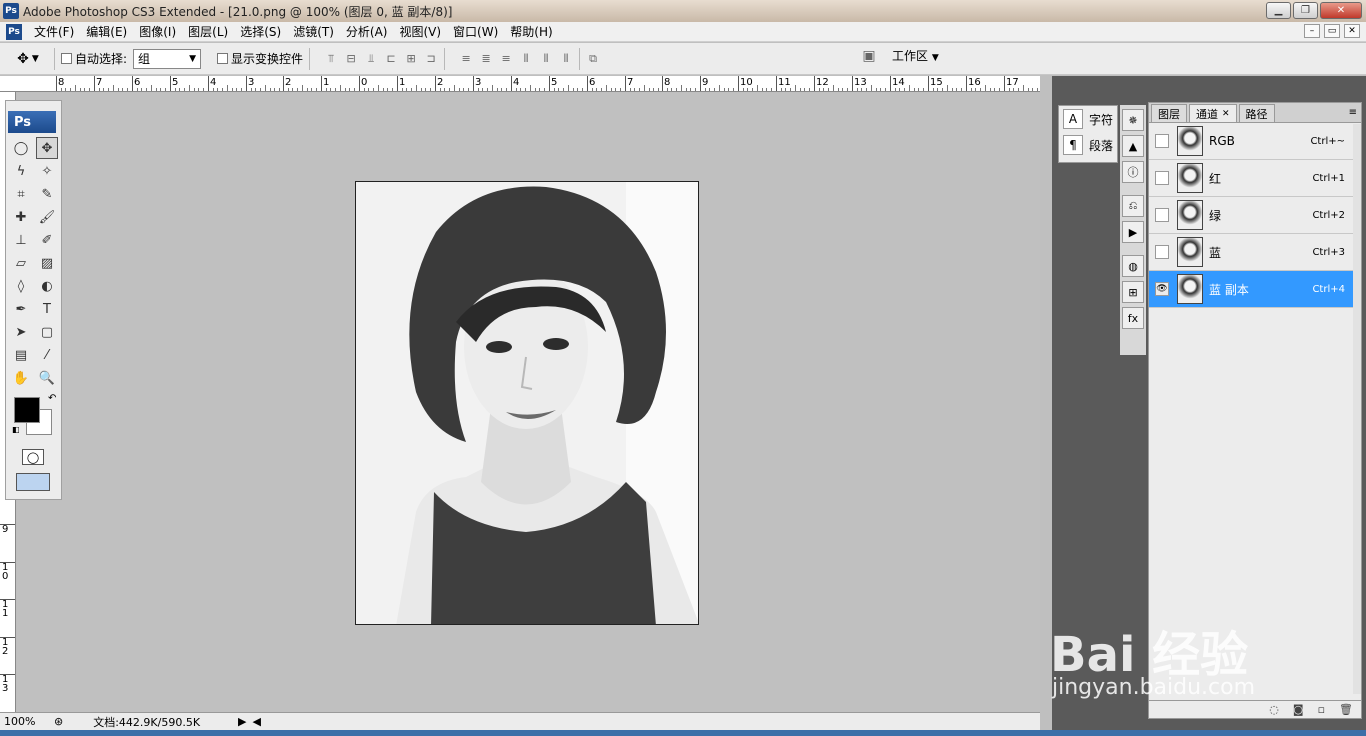 The image size is (1366, 736). Describe the element at coordinates (24, 721) in the screenshot. I see `zoom-level: 100%` at that location.